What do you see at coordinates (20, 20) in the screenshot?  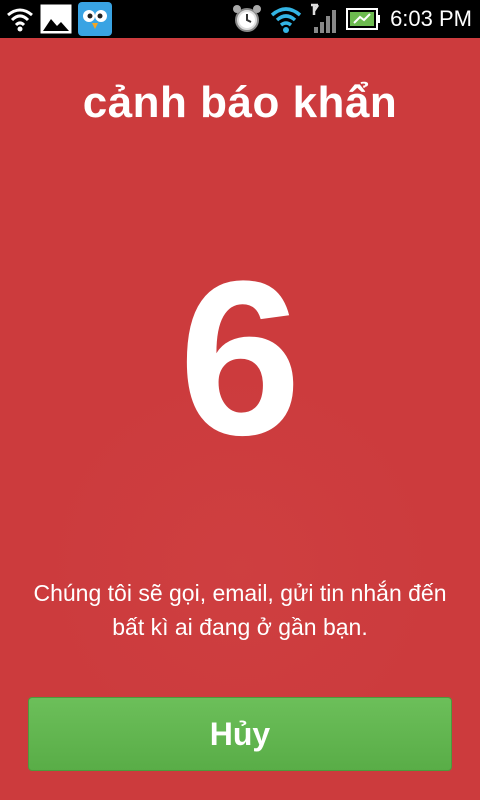 I see `wifi-icon` at bounding box center [20, 20].